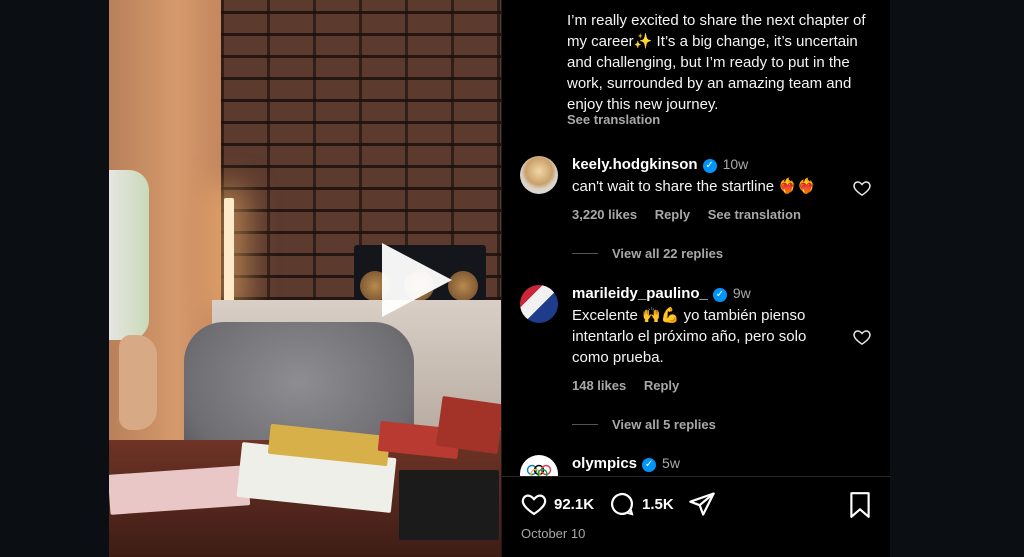 This screenshot has height=557, width=1024. What do you see at coordinates (696, 465) in the screenshot?
I see `comment-item: olympics ✓ 5w` at bounding box center [696, 465].